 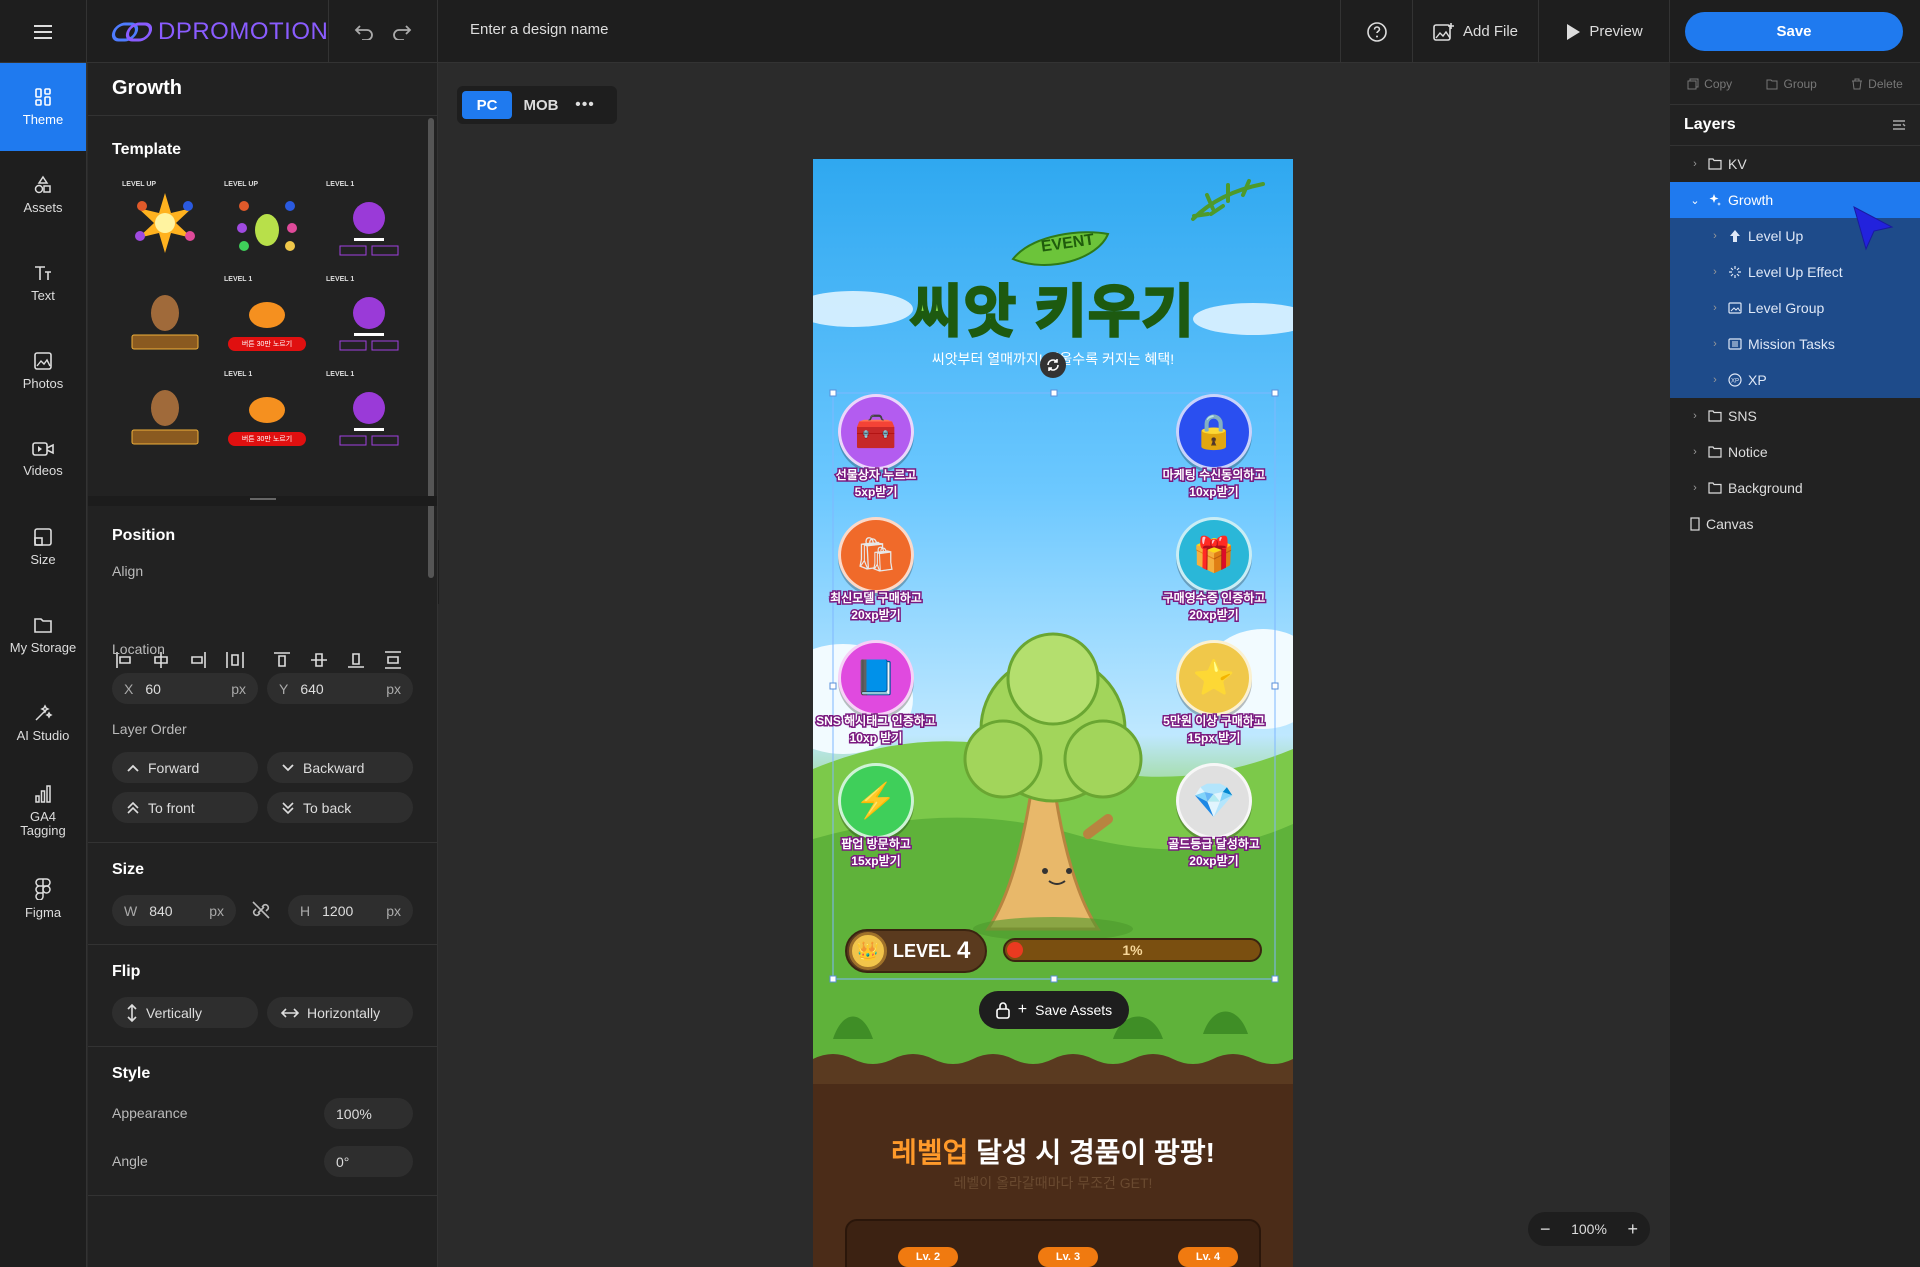 What do you see at coordinates (1214, 816) in the screenshot?
I see `mission-item: 💎 골드등급 달성하고 20xp받기` at bounding box center [1214, 816].